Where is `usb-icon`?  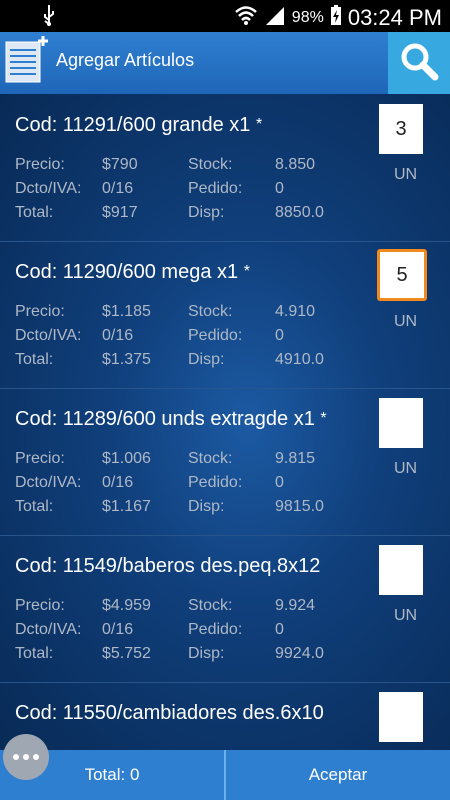 usb-icon is located at coordinates (49, 18).